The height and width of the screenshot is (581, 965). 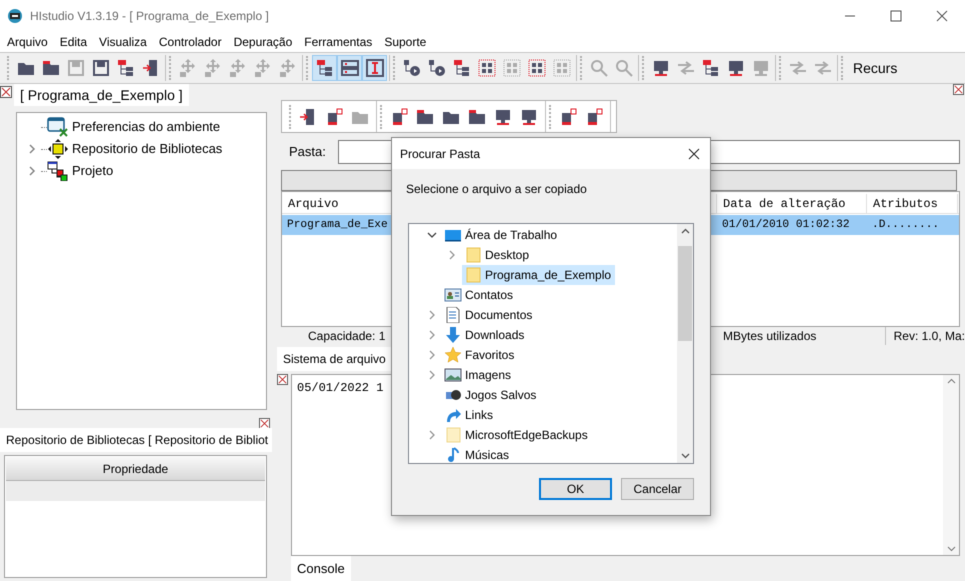 What do you see at coordinates (307, 152) in the screenshot?
I see `path-label: Pasta:` at bounding box center [307, 152].